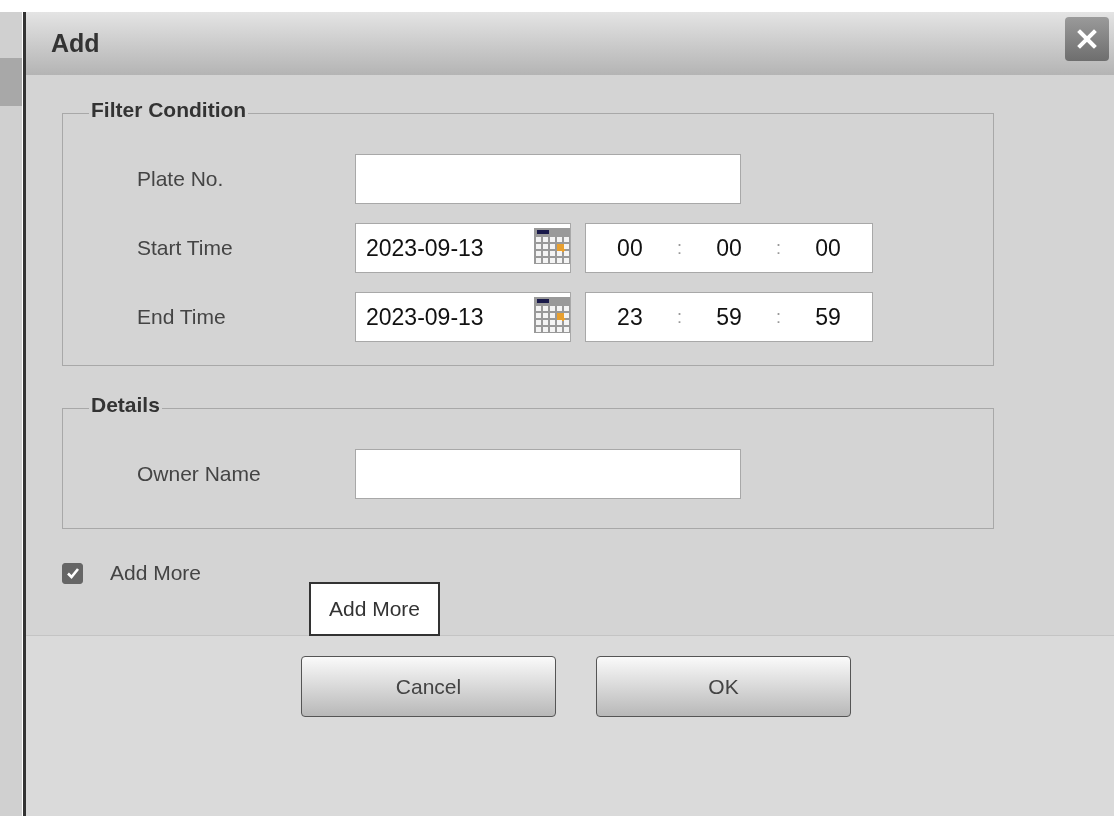 The height and width of the screenshot is (816, 1114). I want to click on field-label: End Time, so click(181, 317).